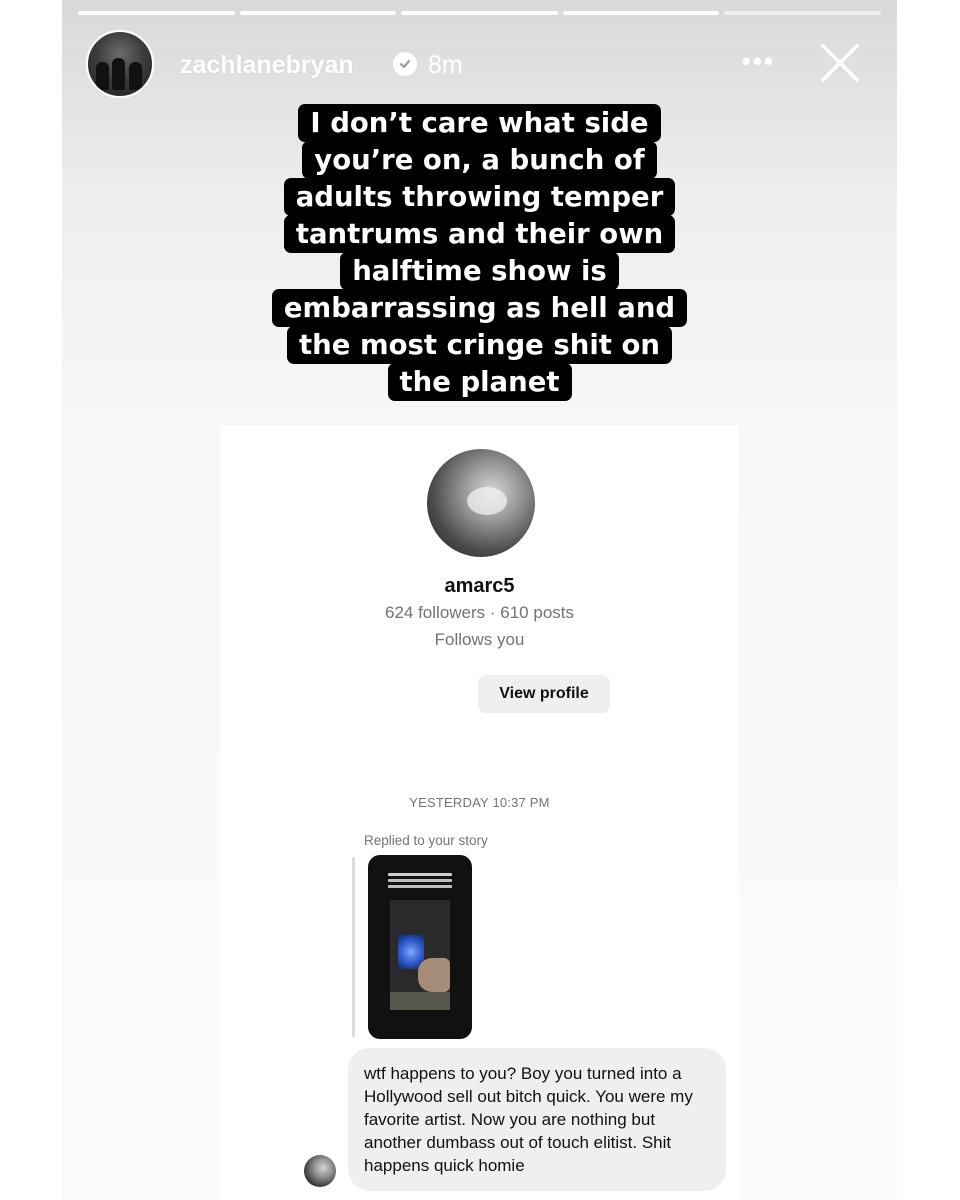 The height and width of the screenshot is (1200, 960). Describe the element at coordinates (544, 694) in the screenshot. I see `view-profile-button: View profile` at that location.